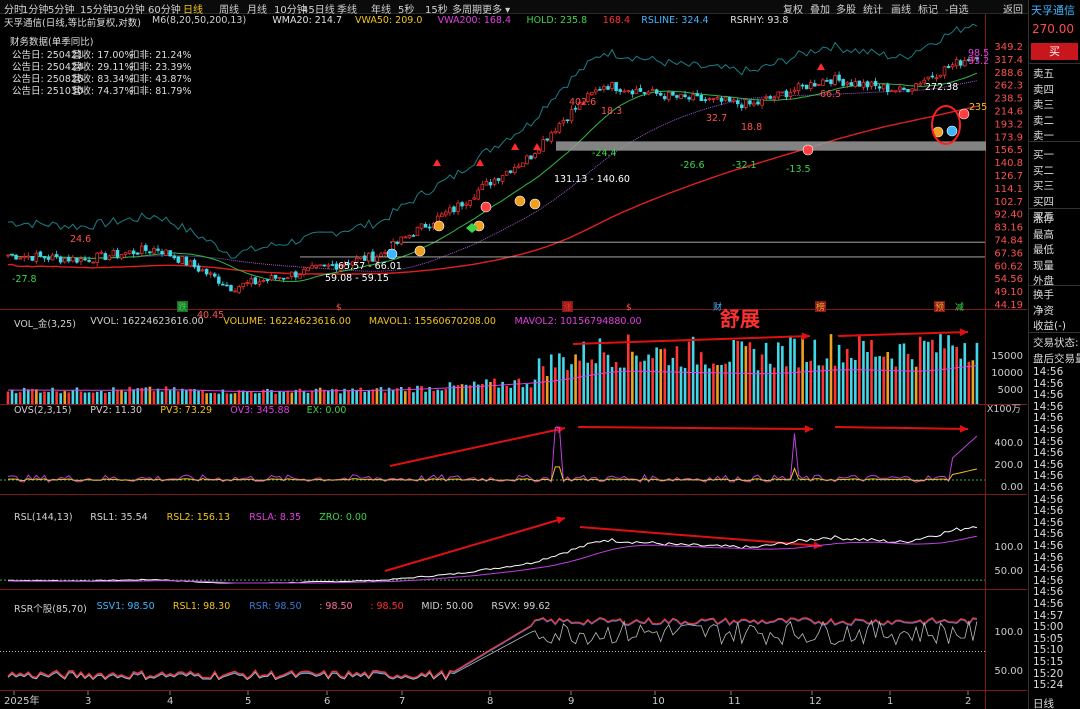  What do you see at coordinates (963, 428) in the screenshot?
I see `trend-arrow-head` at bounding box center [963, 428].